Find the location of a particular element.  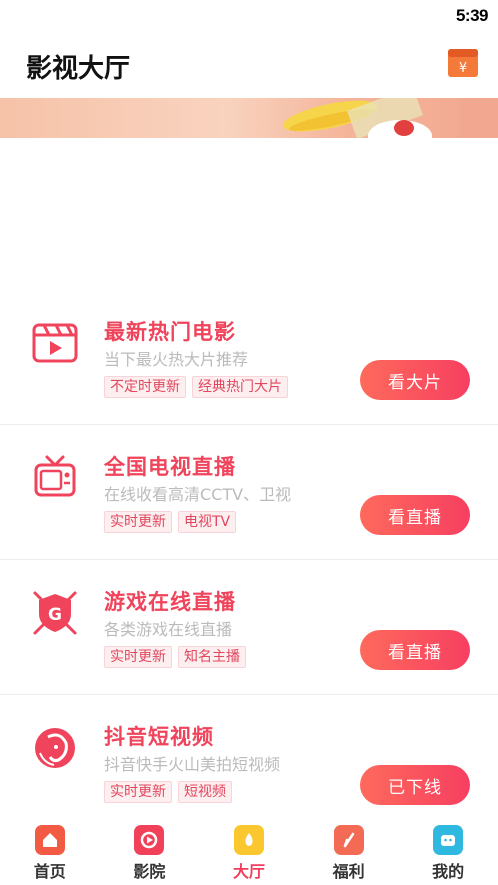

tab-label: 首页 is located at coordinates (49, 871).